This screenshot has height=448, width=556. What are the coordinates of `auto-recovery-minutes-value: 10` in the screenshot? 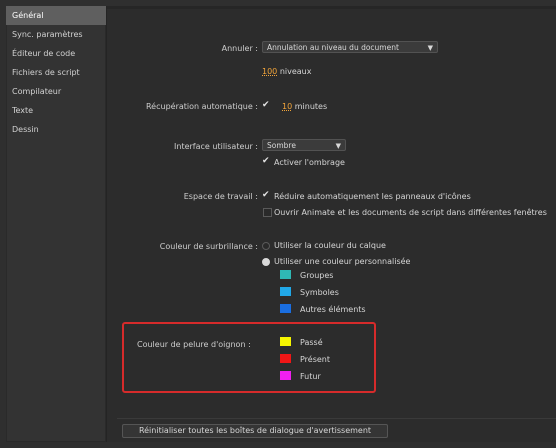 It's located at (287, 106).